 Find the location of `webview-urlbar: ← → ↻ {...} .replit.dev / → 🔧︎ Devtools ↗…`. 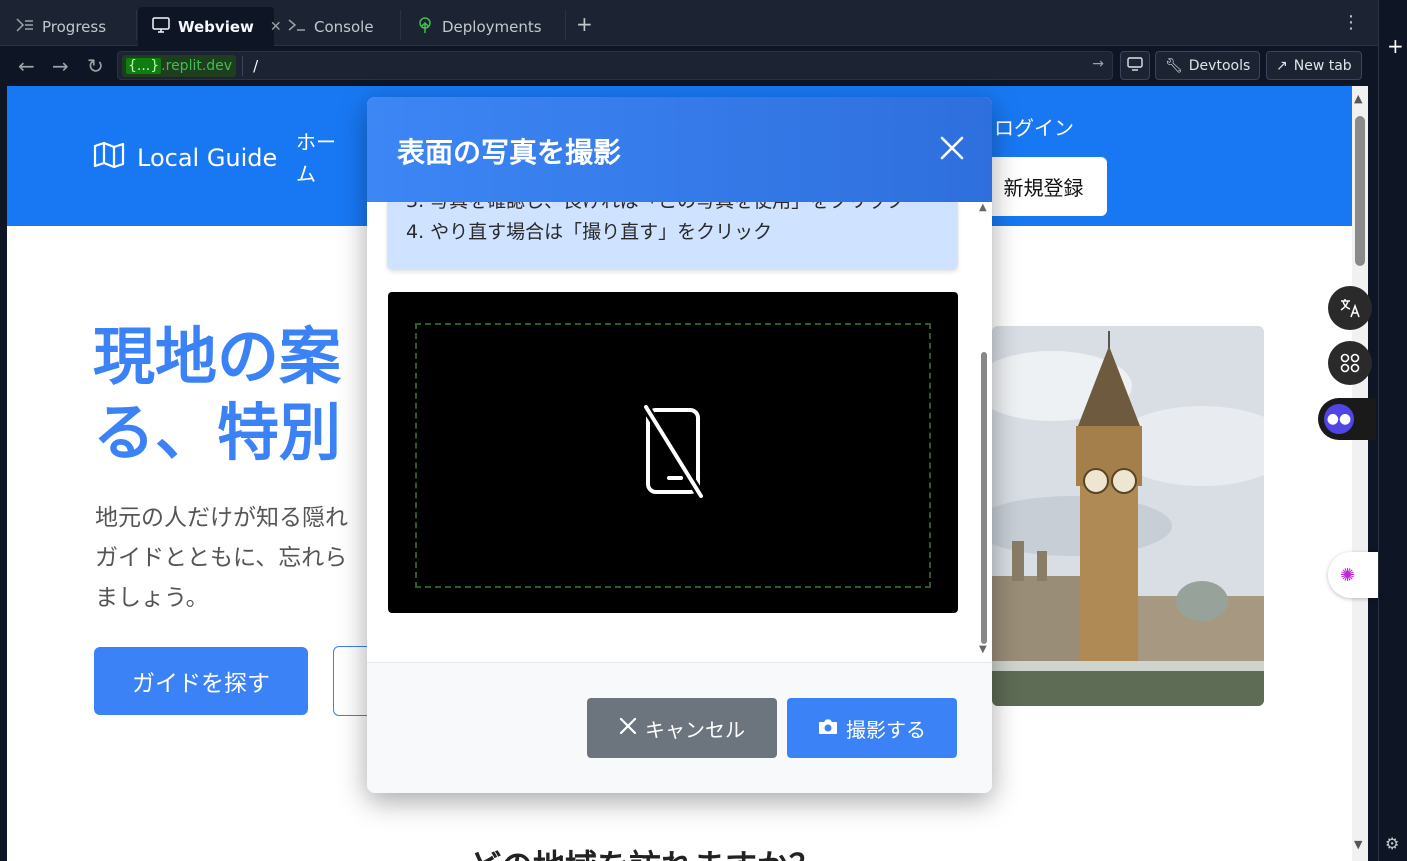

webview-urlbar: ← → ↻ {...} .replit.dev / → 🔧︎ Devtools ↗… is located at coordinates (689, 66).